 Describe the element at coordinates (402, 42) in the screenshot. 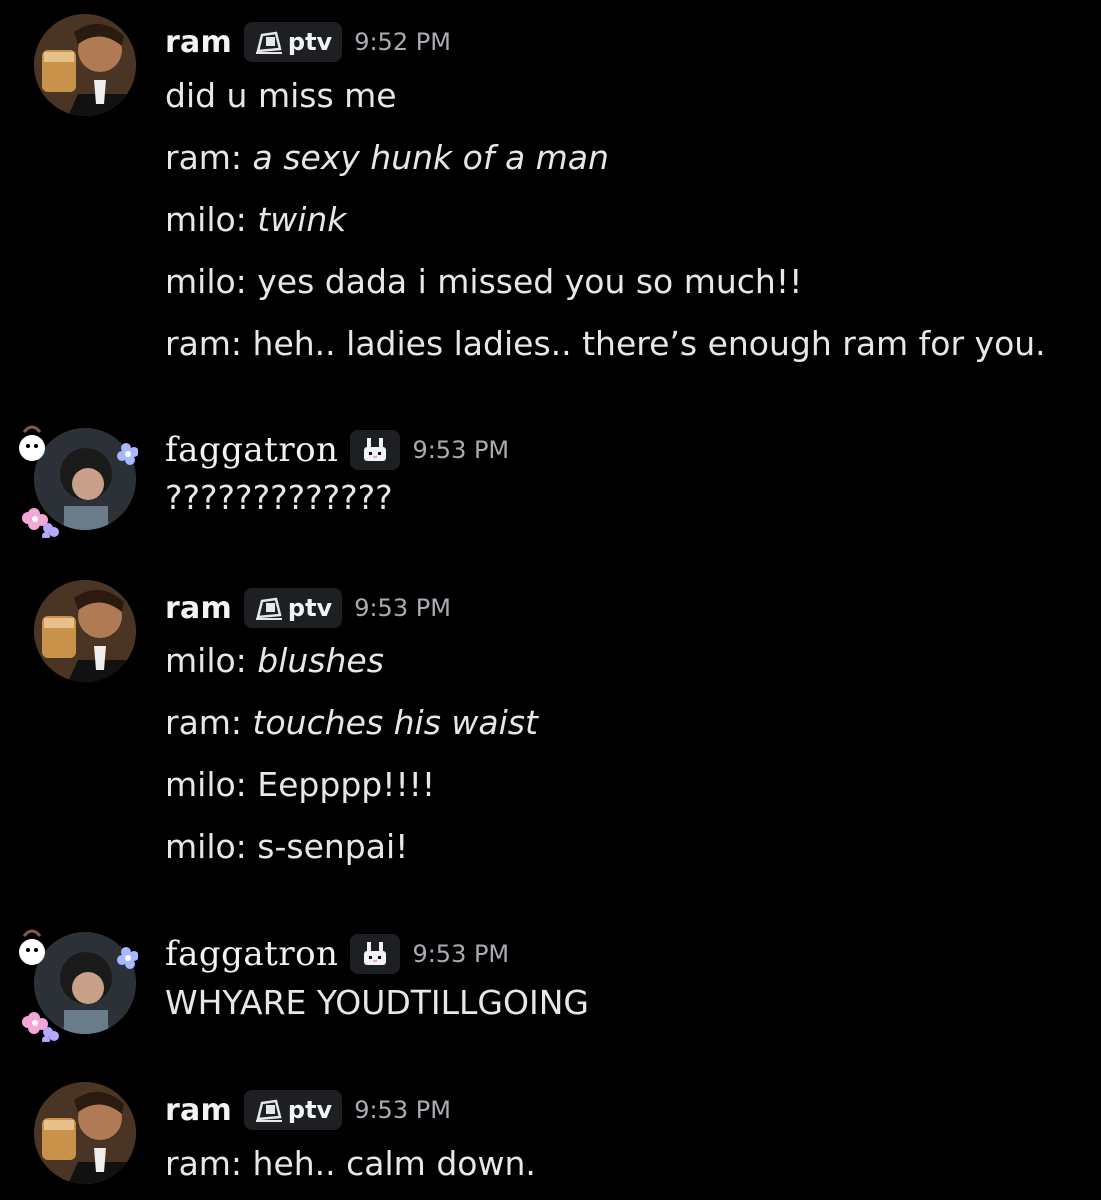

I see `timestamp: 9:52 PM` at that location.